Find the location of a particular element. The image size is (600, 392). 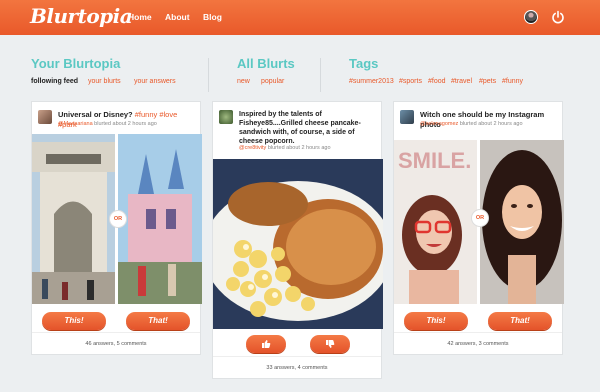

option-image-this is located at coordinates (73, 219).